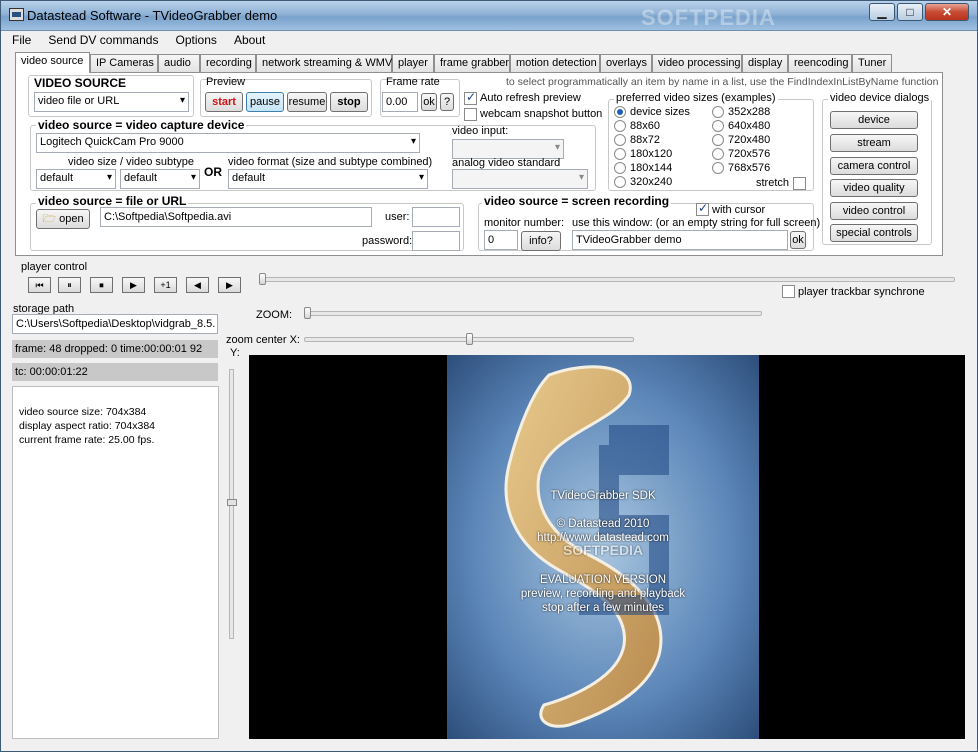  I want to click on file-path-input: C:\Softpedia\Softpedia.avi, so click(236, 217).